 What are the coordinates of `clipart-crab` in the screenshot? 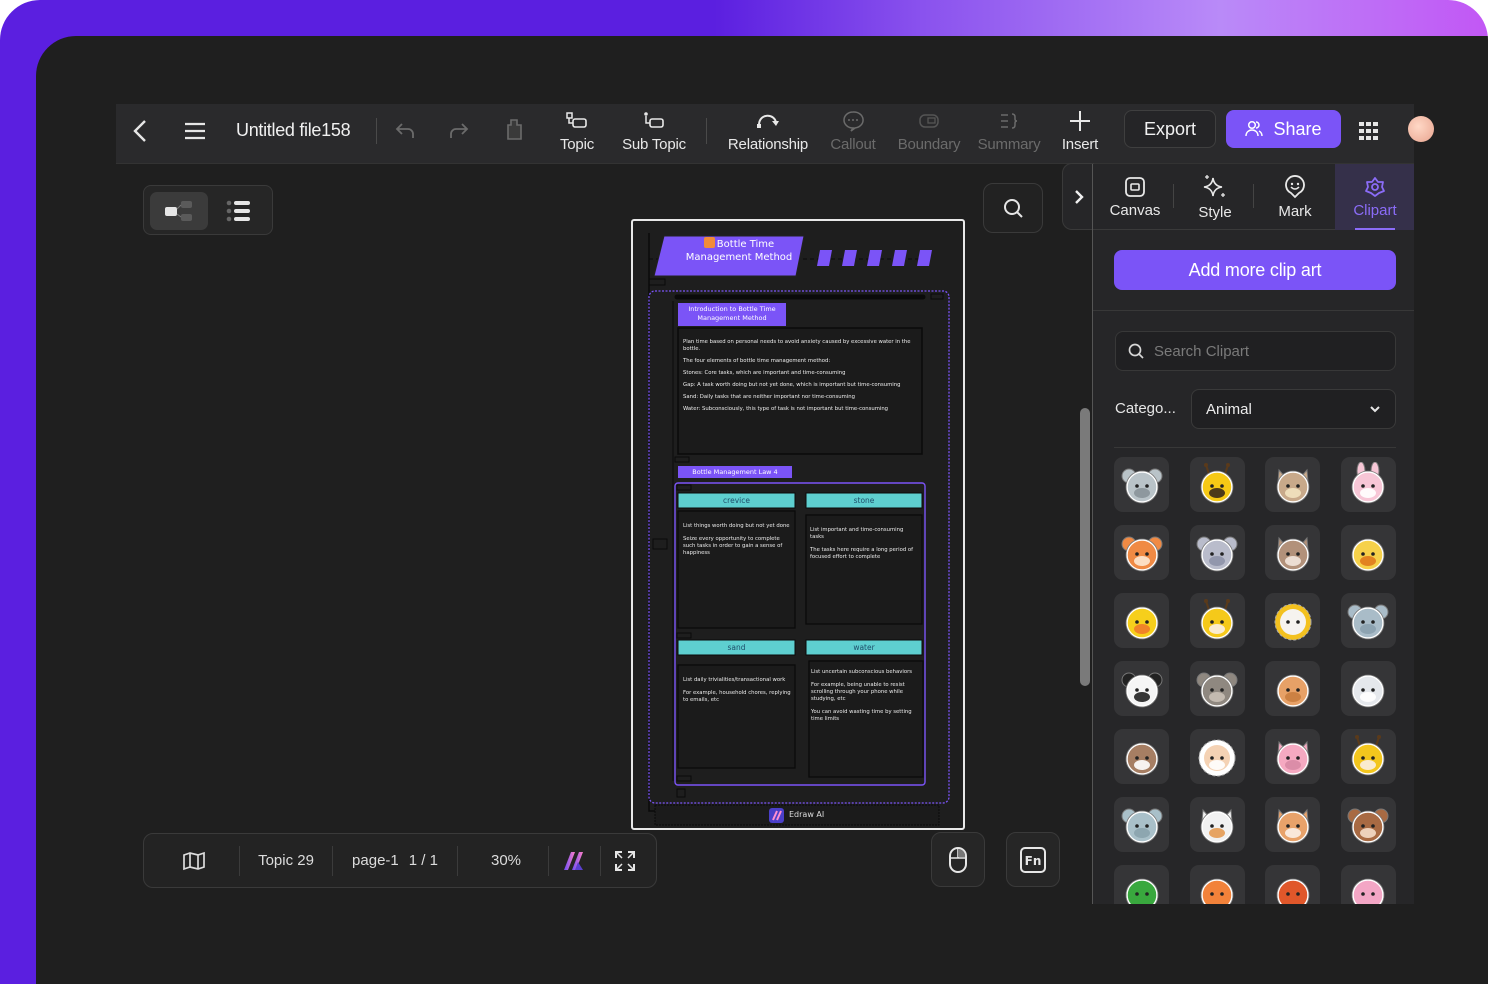 It's located at (1217, 884).